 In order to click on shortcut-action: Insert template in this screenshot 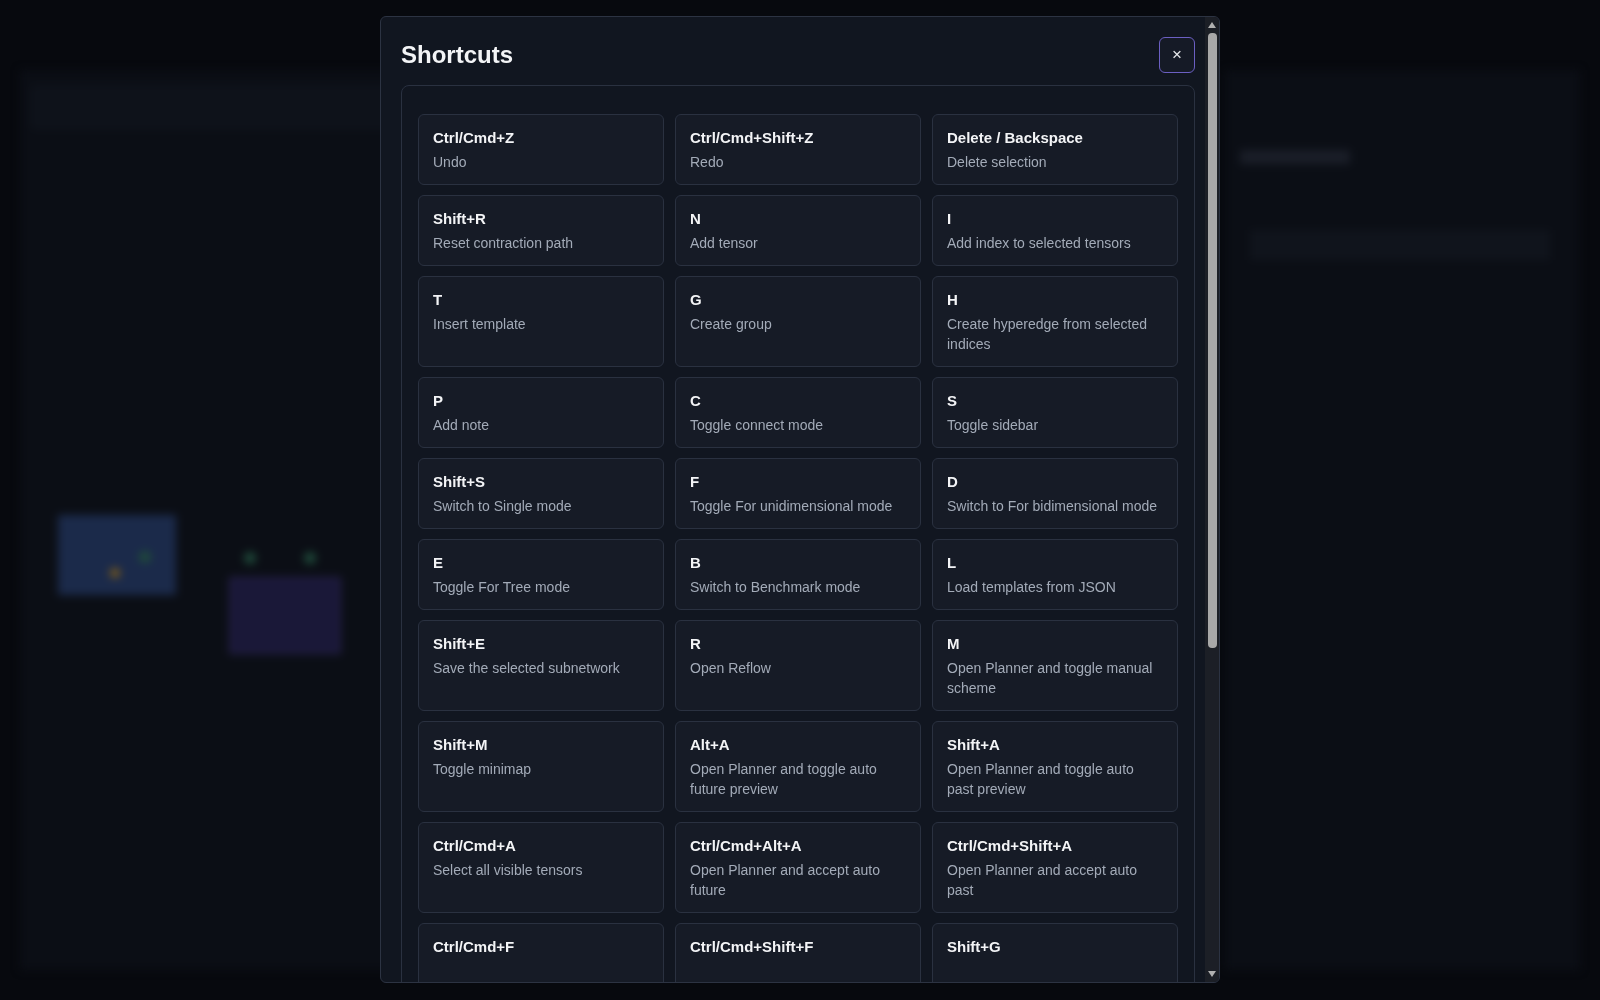, I will do `click(480, 324)`.